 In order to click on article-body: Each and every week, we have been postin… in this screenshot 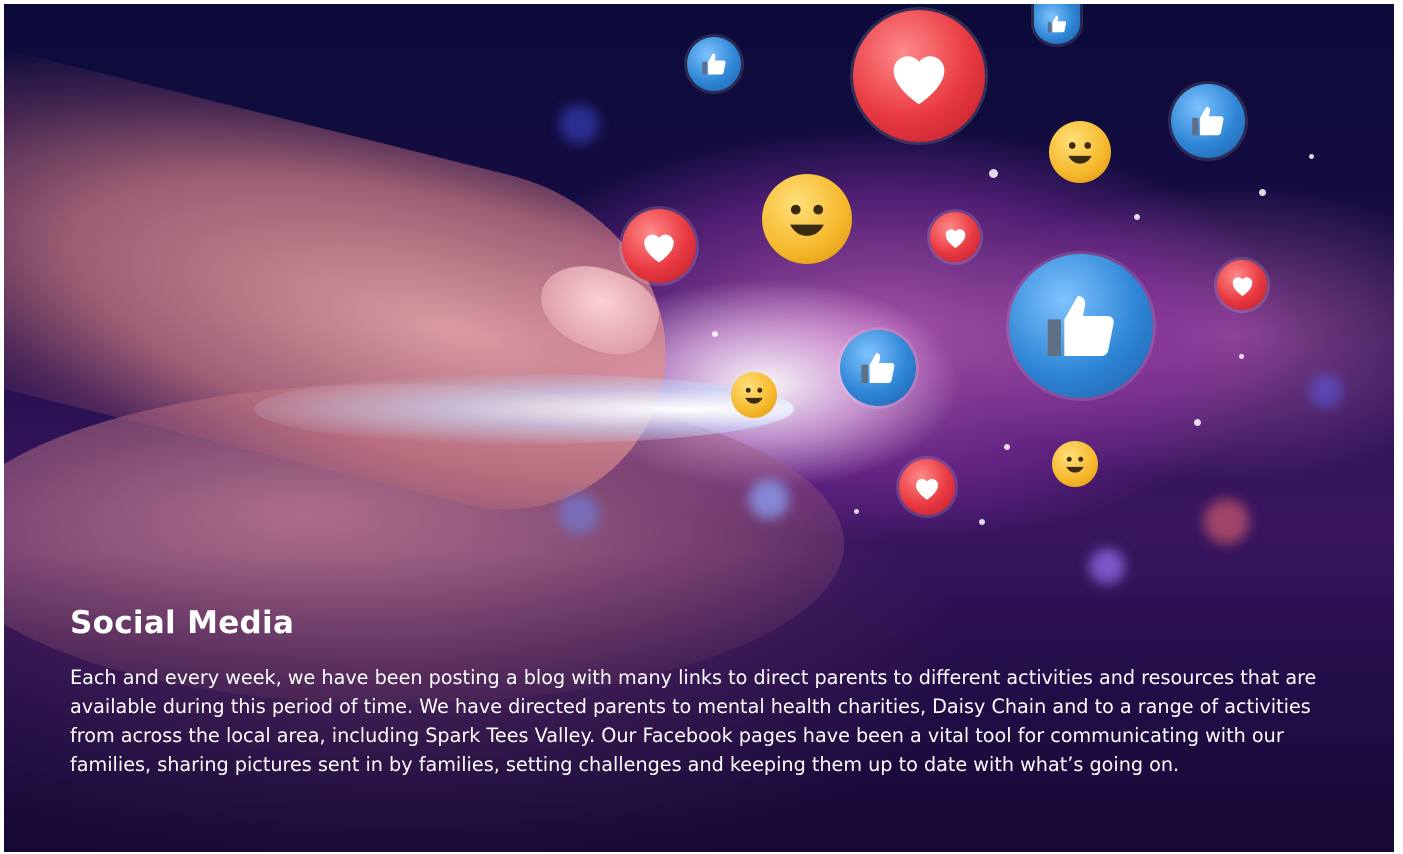, I will do `click(693, 721)`.